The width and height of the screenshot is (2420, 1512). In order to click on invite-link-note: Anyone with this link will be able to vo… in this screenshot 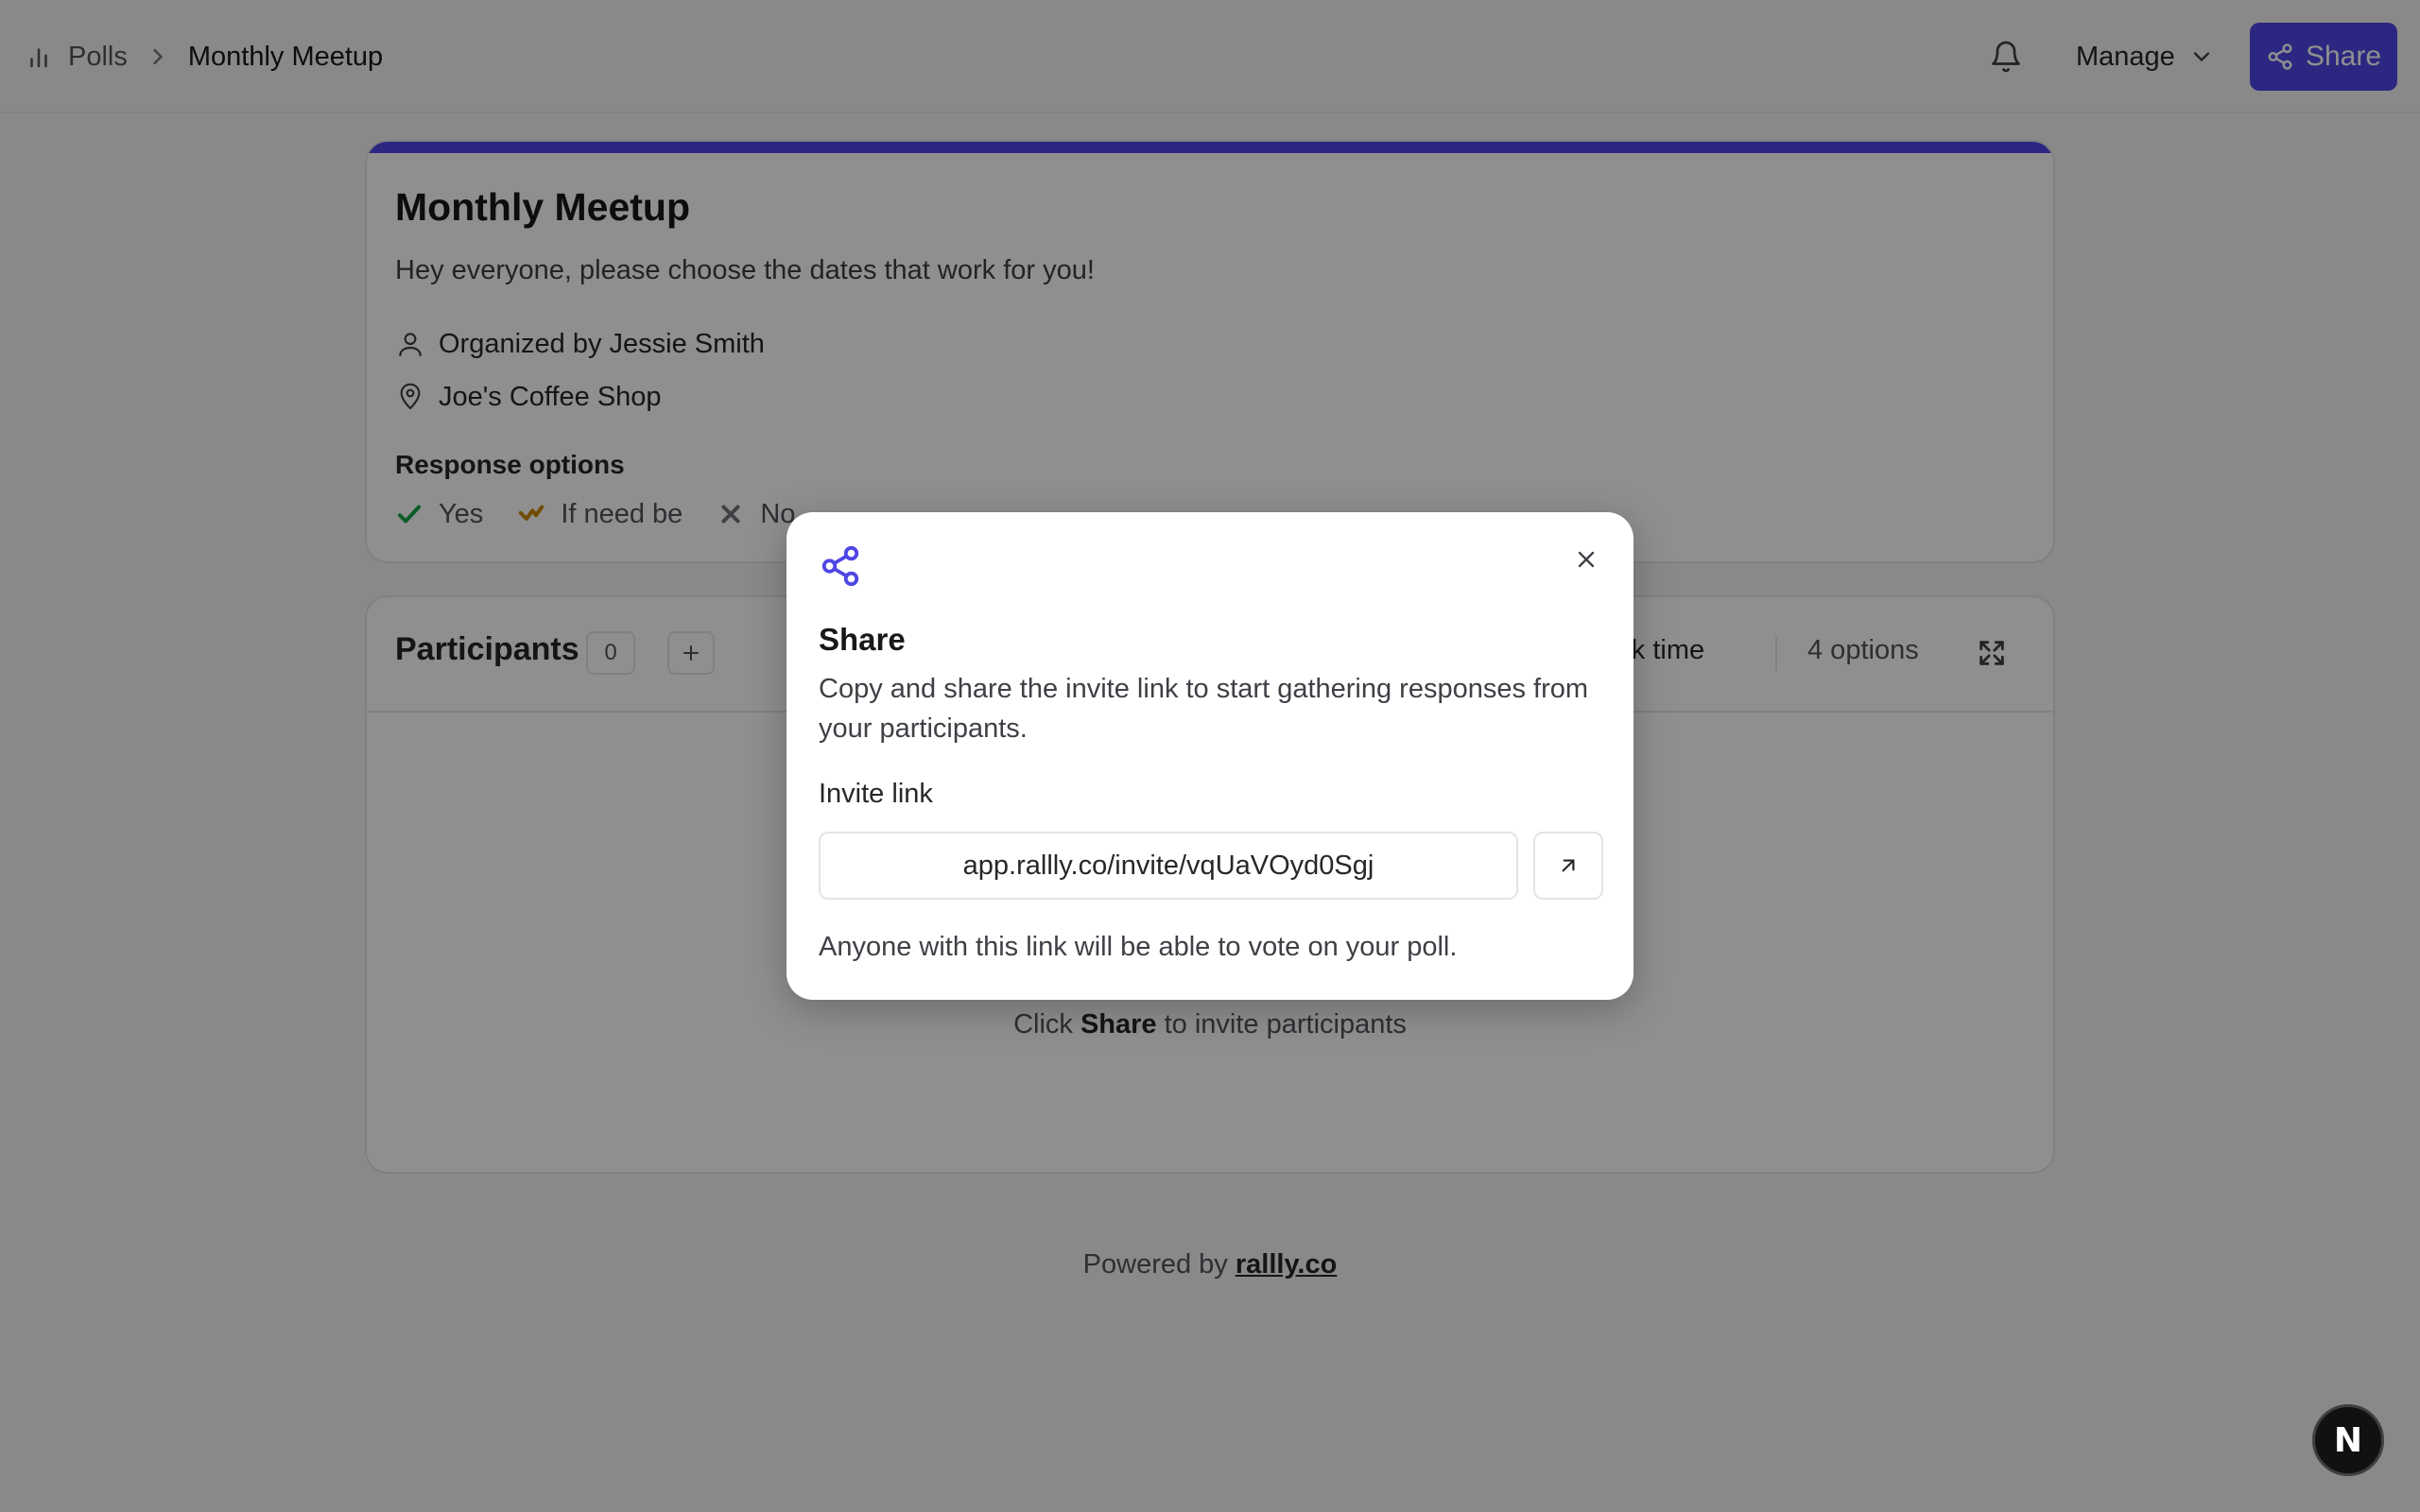, I will do `click(1139, 947)`.